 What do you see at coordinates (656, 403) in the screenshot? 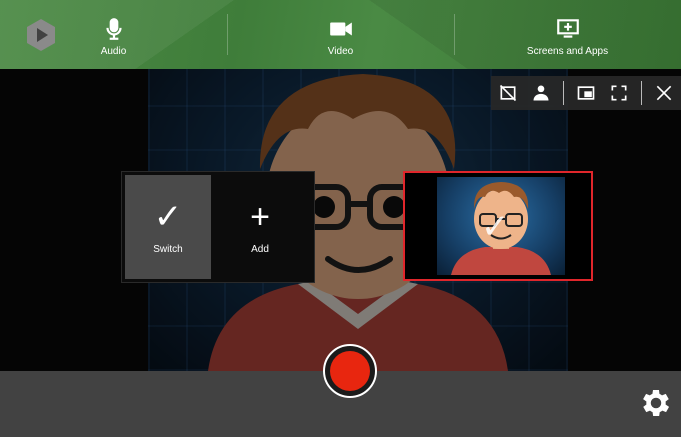
I see `gear-icon` at bounding box center [656, 403].